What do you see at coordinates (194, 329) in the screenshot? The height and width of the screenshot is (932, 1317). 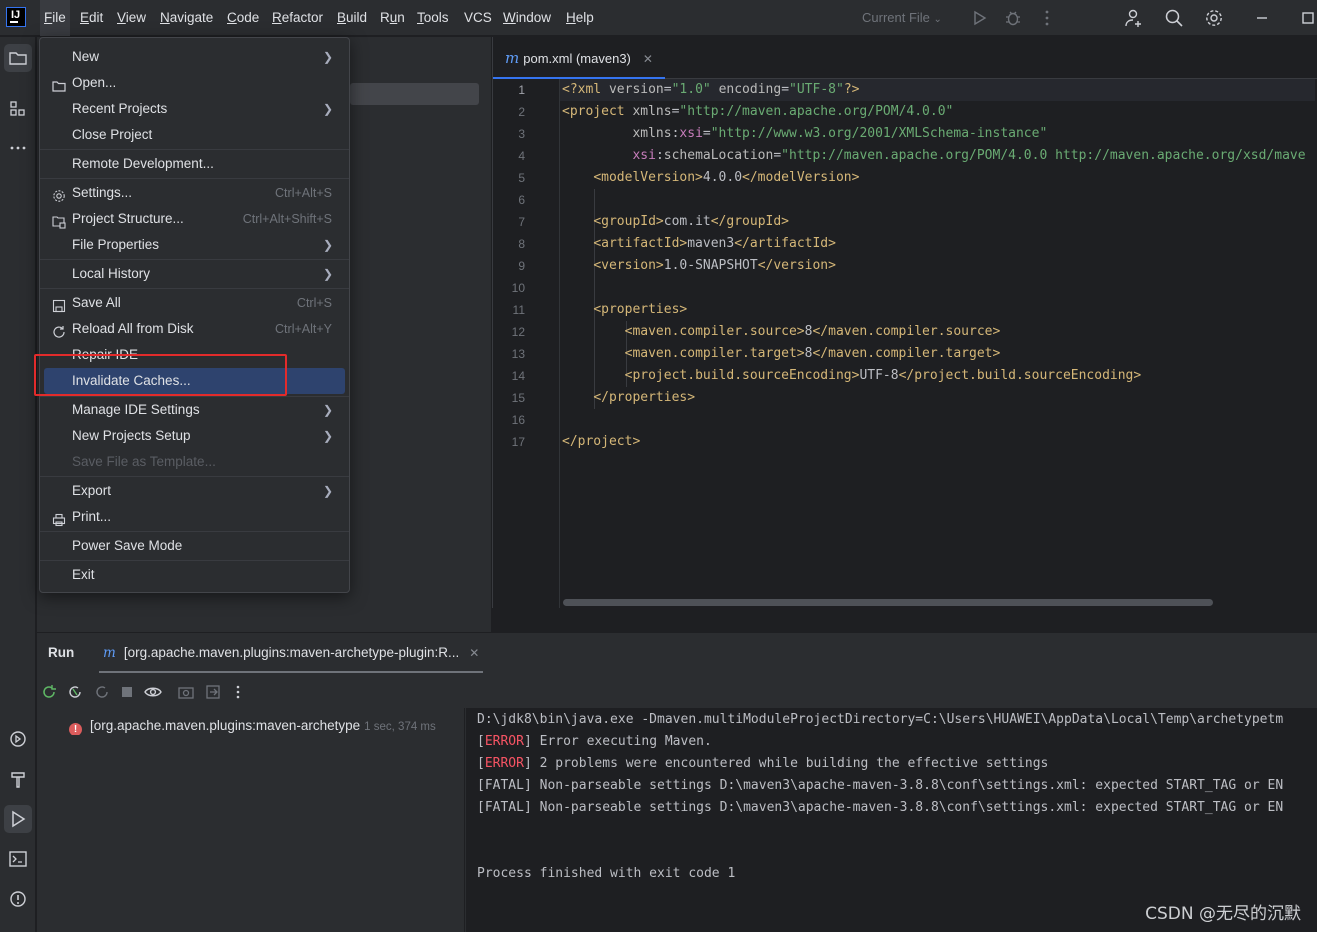 I see `menu-item-reload-all: Reload All from Disk Ctrl+Alt+Y` at bounding box center [194, 329].